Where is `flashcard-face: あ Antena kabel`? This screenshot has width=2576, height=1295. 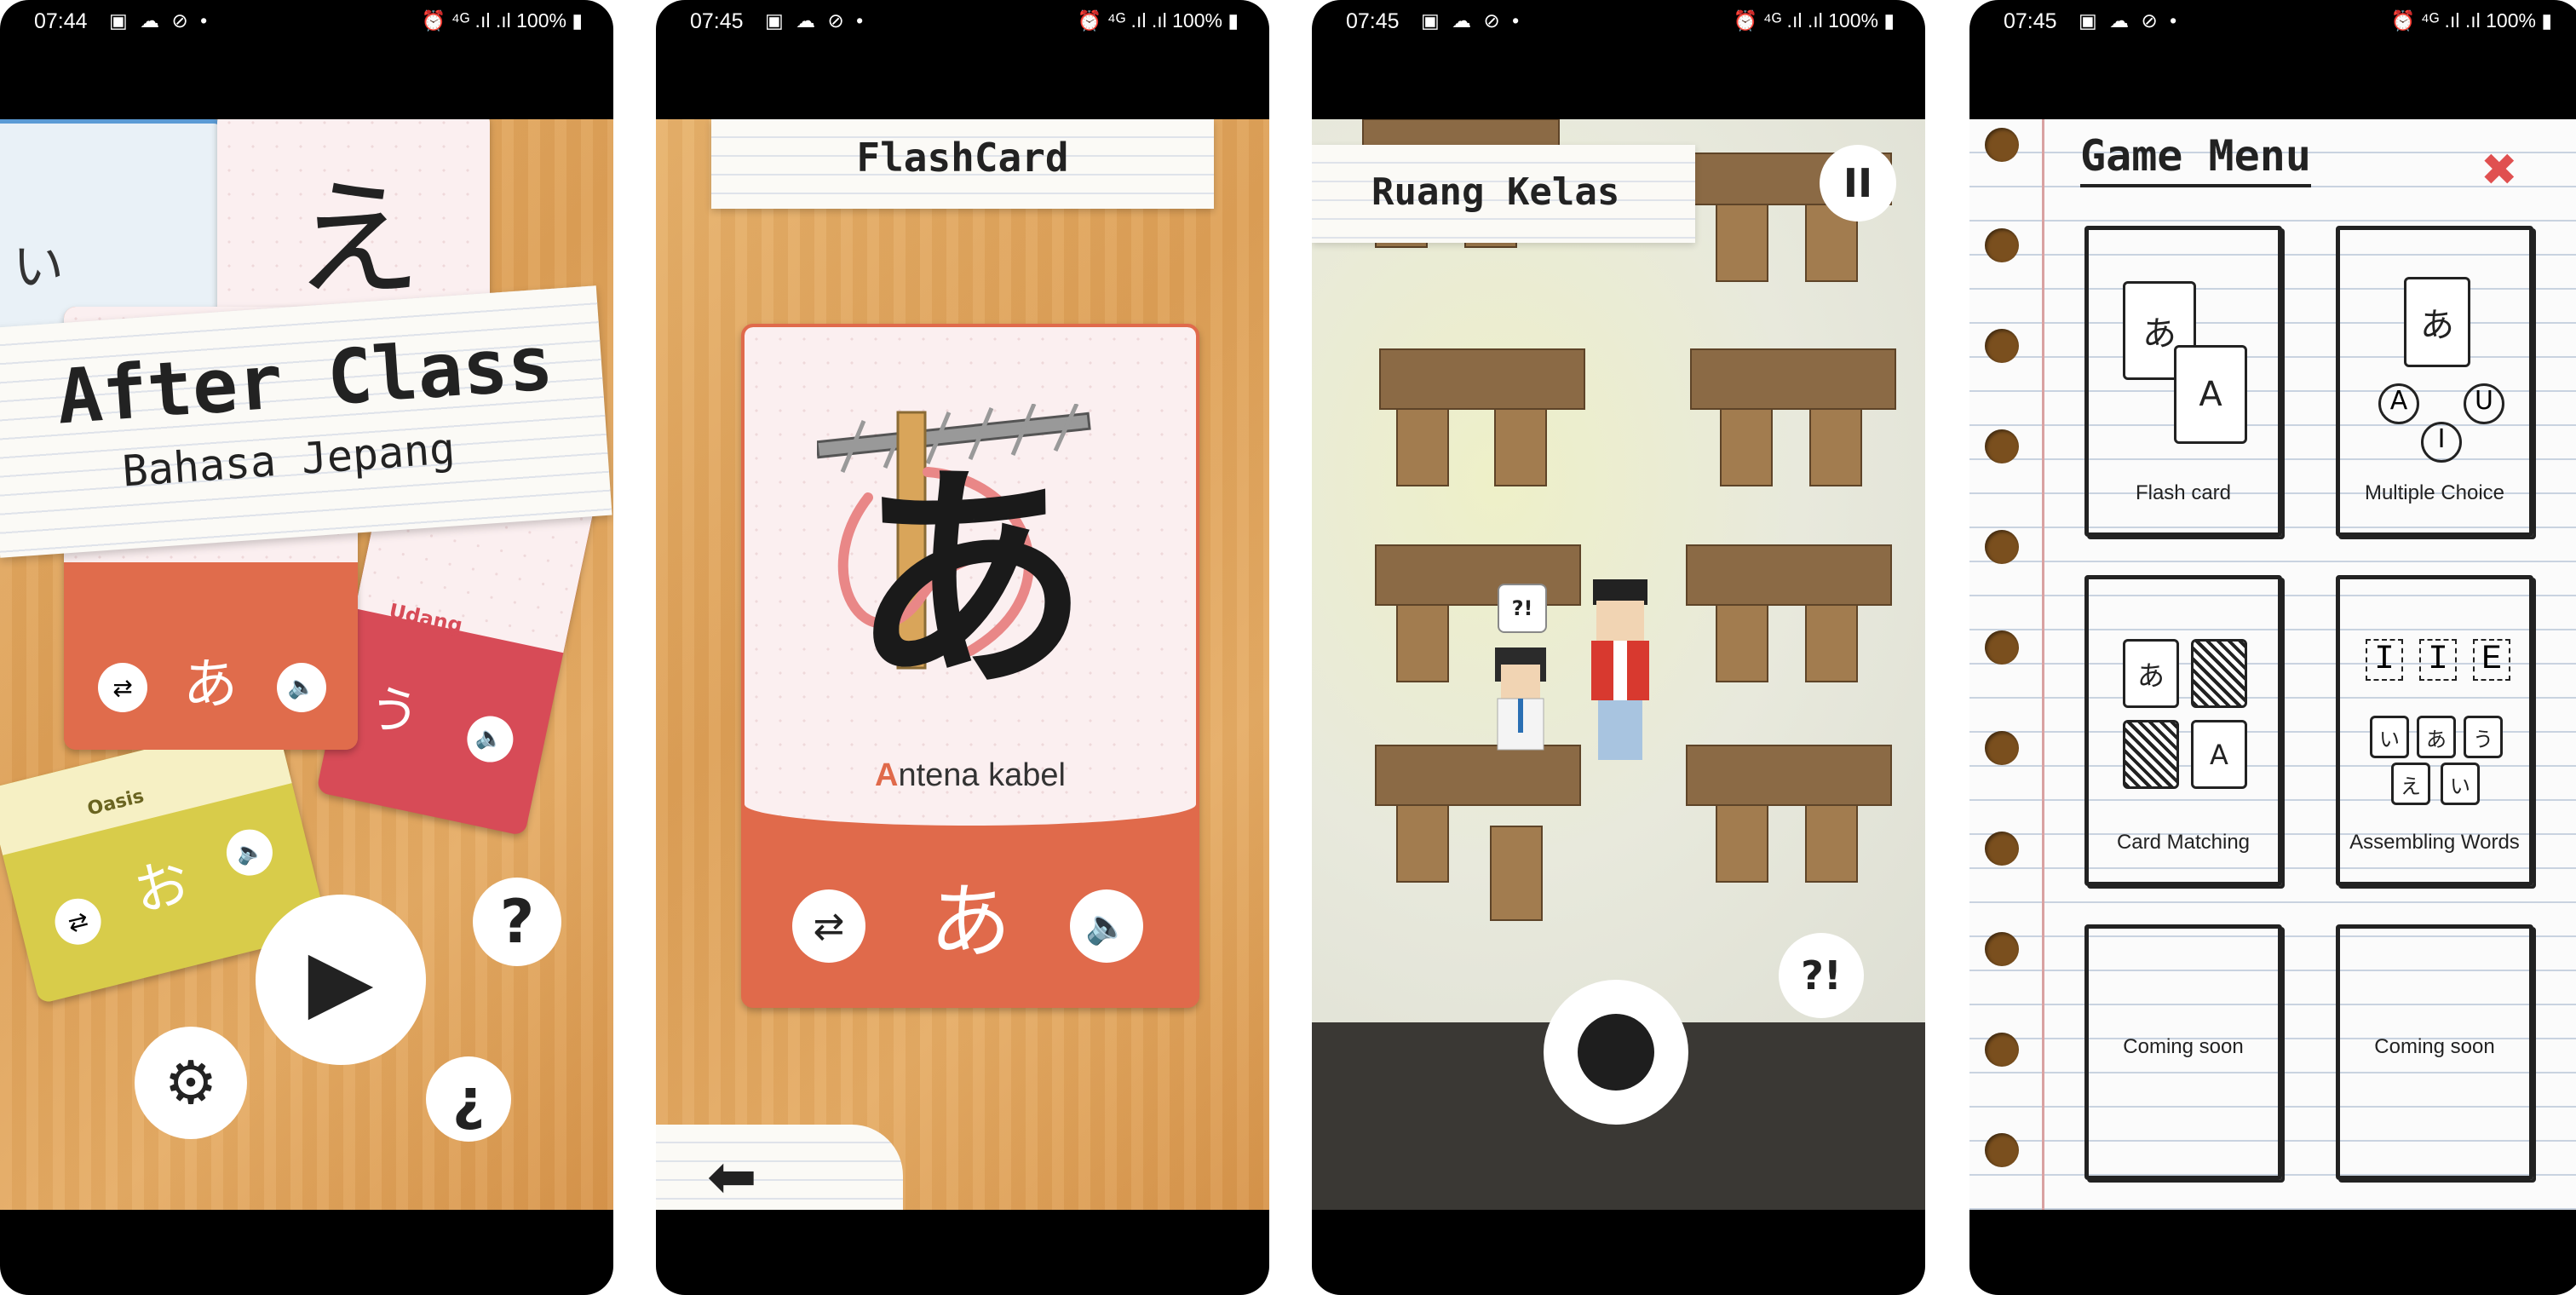 flashcard-face: あ Antena kabel is located at coordinates (971, 576).